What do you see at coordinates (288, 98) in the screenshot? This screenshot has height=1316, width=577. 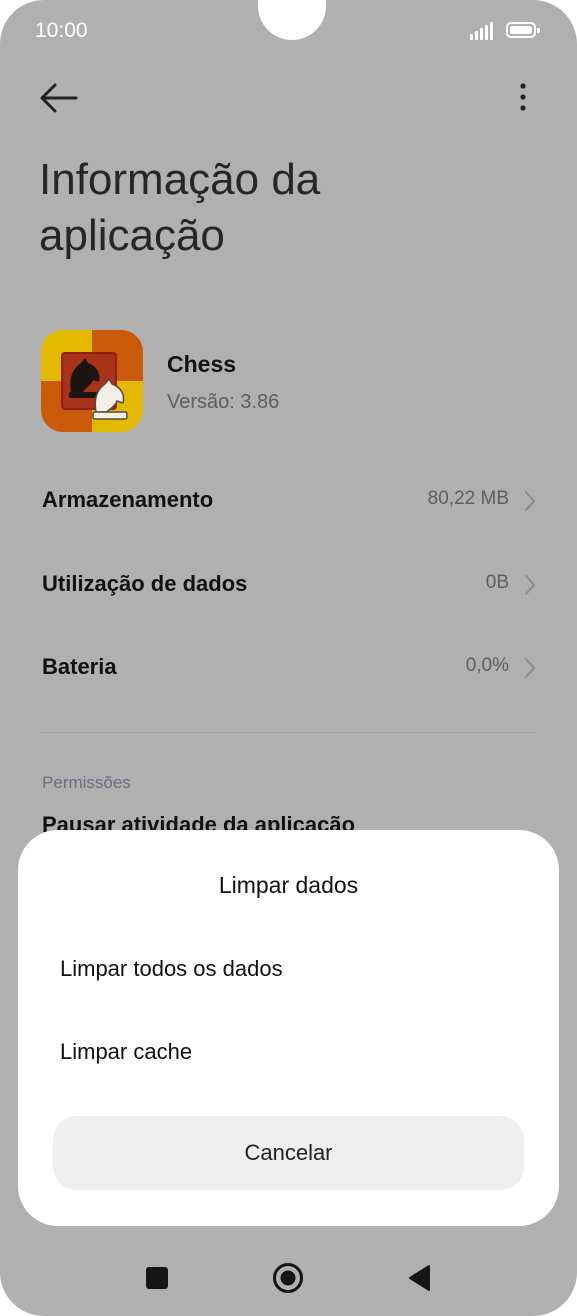 I see `top-app-bar` at bounding box center [288, 98].